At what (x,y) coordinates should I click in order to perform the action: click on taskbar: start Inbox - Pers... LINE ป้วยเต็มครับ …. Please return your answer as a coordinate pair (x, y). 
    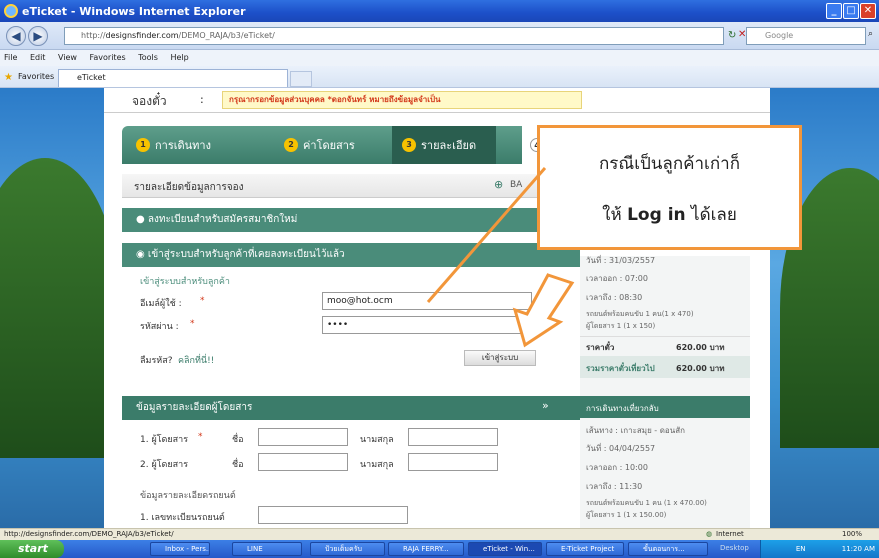
    Looking at the image, I should click on (439, 549).